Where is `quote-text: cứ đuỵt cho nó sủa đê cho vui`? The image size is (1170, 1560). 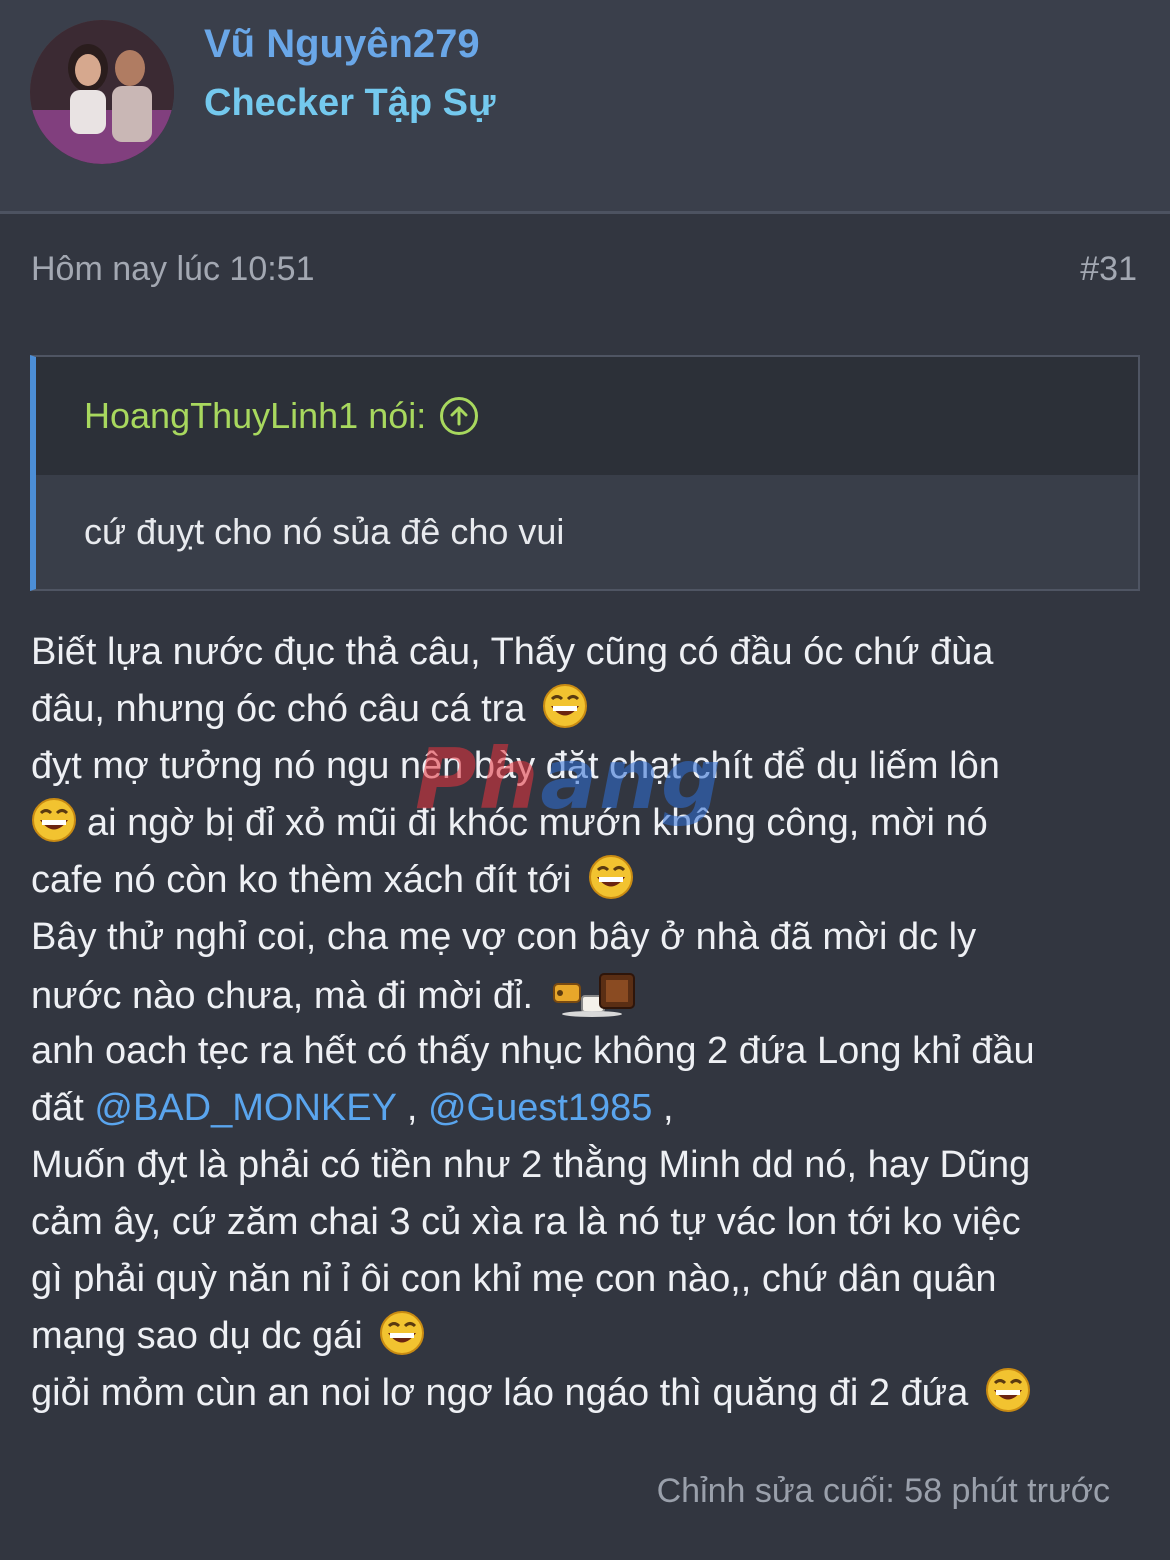 quote-text: cứ đuỵt cho nó sủa đê cho vui is located at coordinates (324, 531).